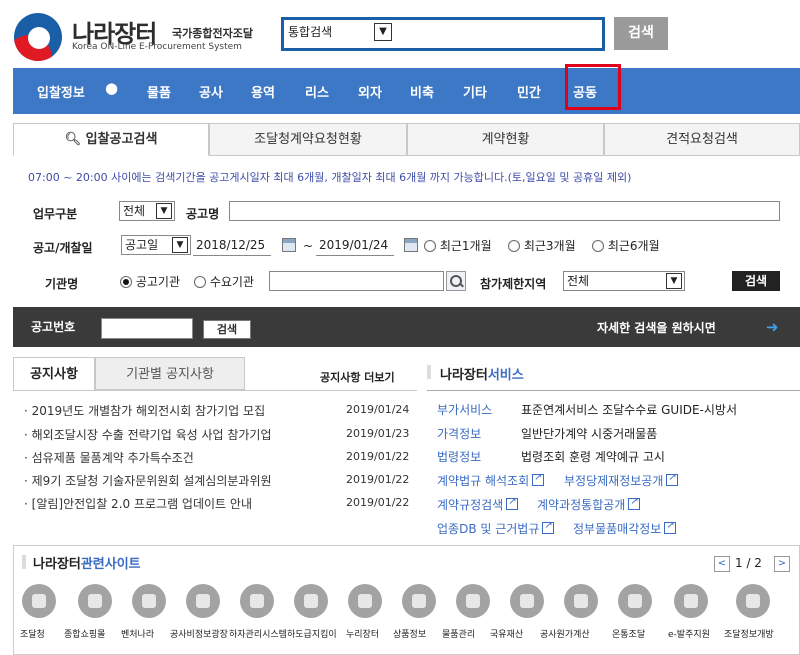  Describe the element at coordinates (356, 281) in the screenshot. I see `agency-input` at that location.